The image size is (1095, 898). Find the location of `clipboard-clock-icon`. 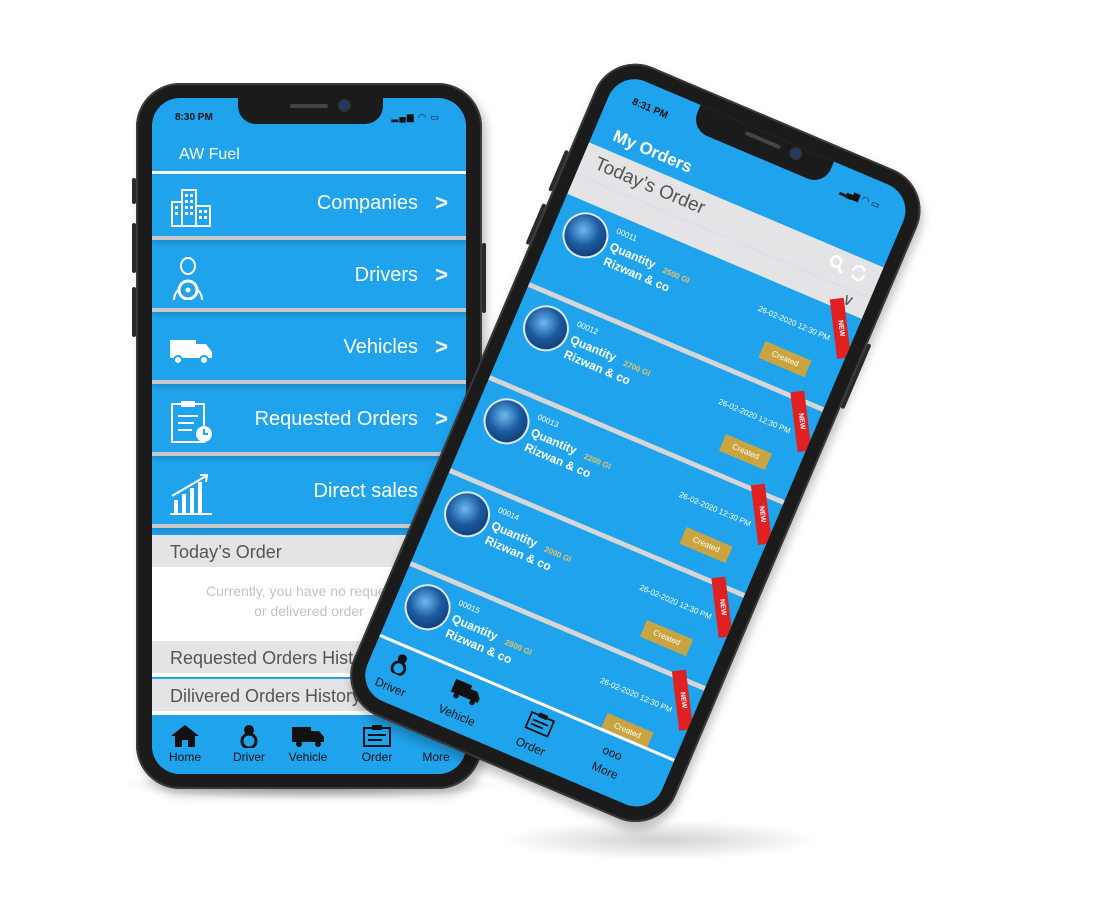

clipboard-clock-icon is located at coordinates (191, 422).